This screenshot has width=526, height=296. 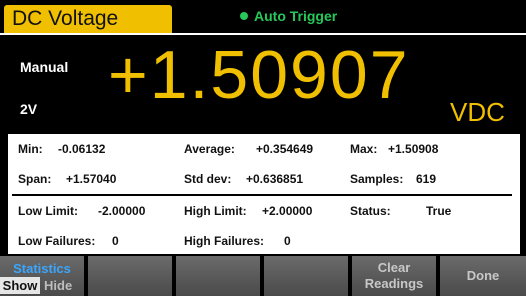 What do you see at coordinates (426, 179) in the screenshot?
I see `samples-value: 619` at bounding box center [426, 179].